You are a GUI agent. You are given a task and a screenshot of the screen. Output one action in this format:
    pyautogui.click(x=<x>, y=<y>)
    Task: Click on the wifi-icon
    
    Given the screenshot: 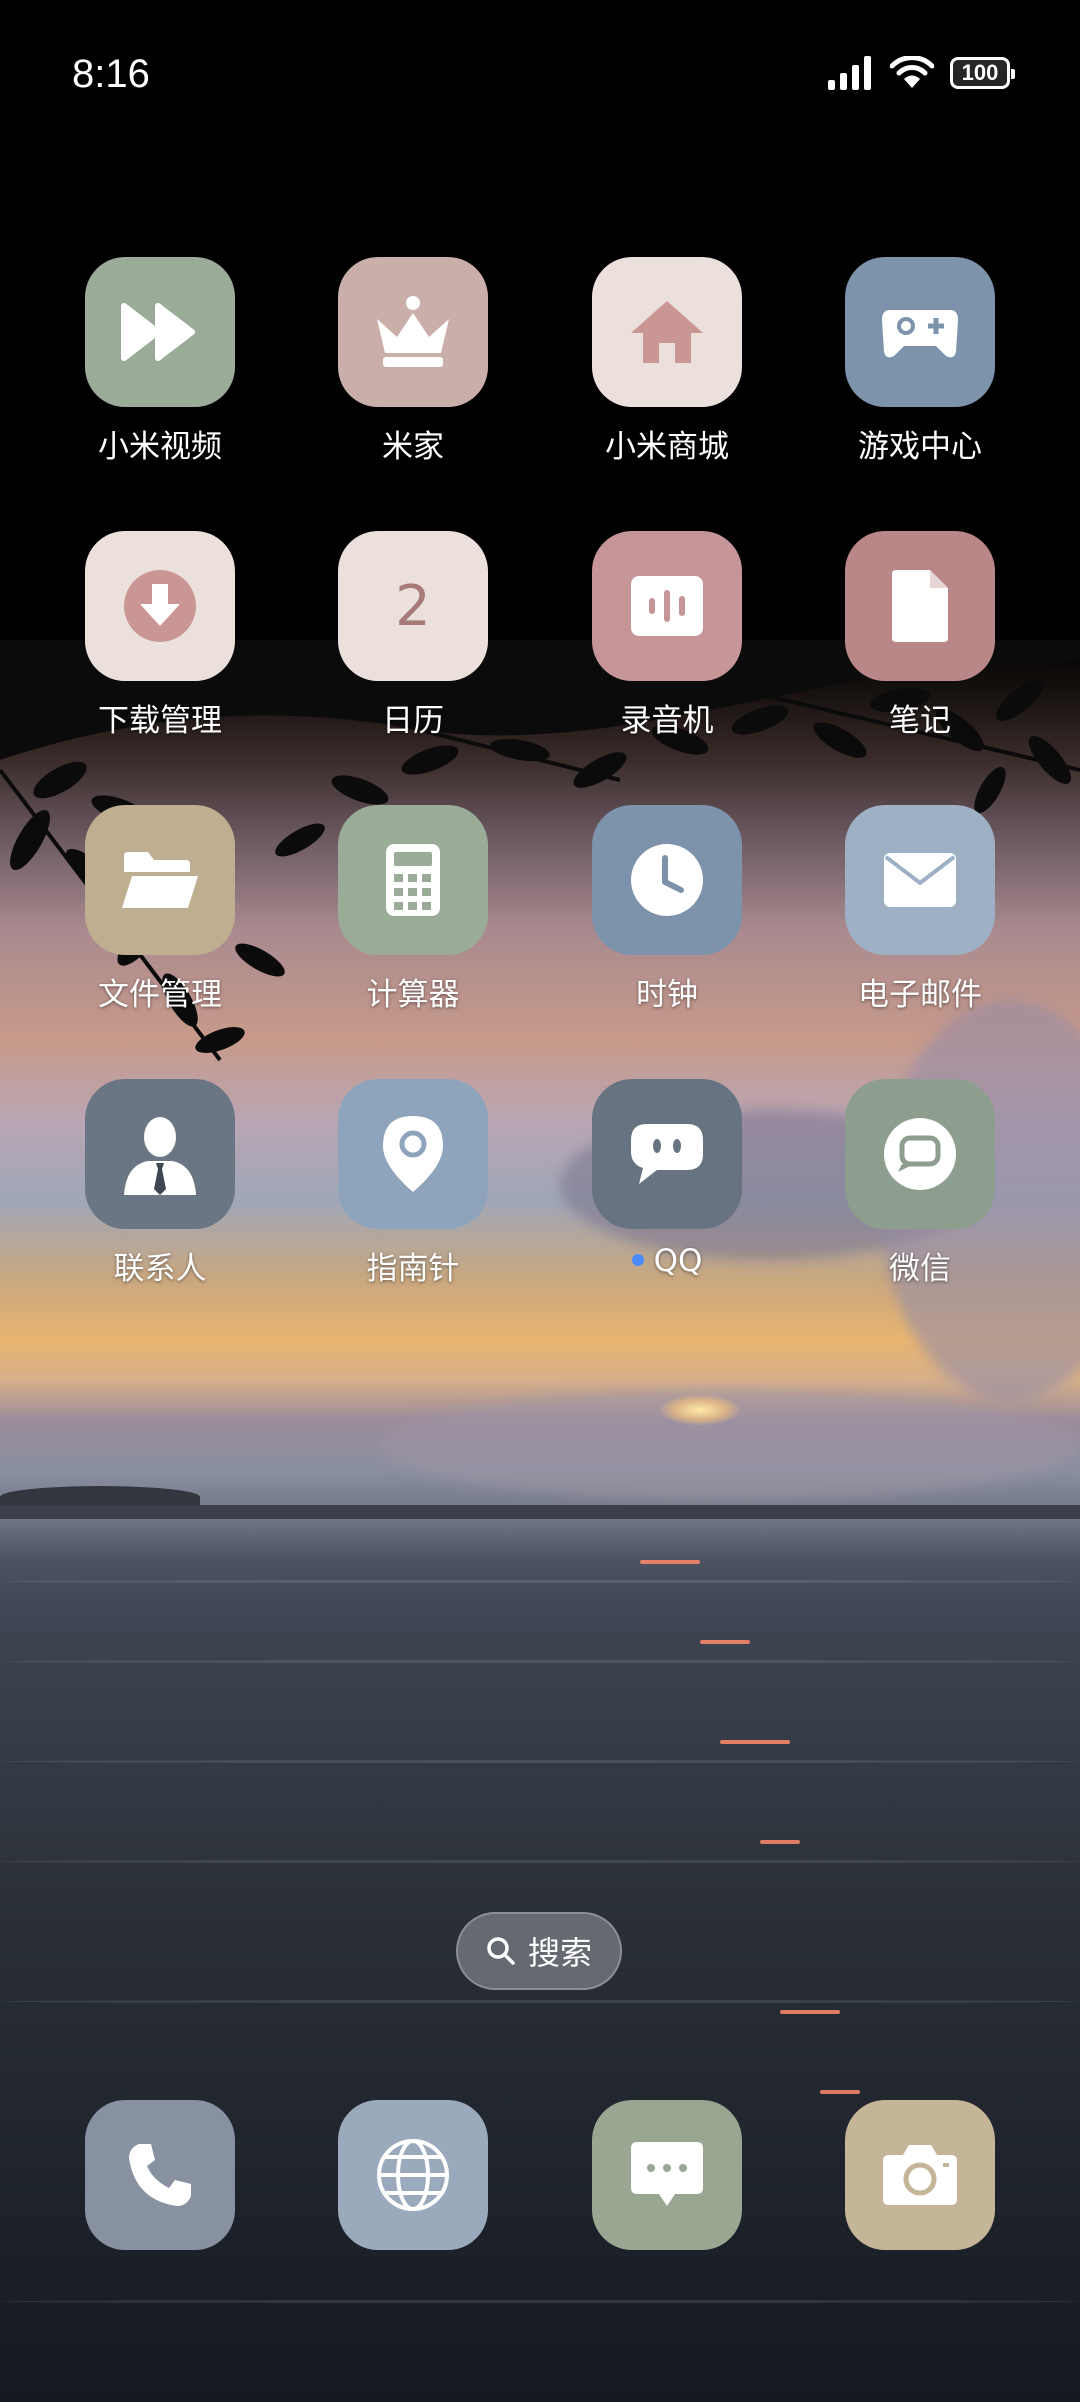 What is the action you would take?
    pyautogui.click(x=912, y=72)
    